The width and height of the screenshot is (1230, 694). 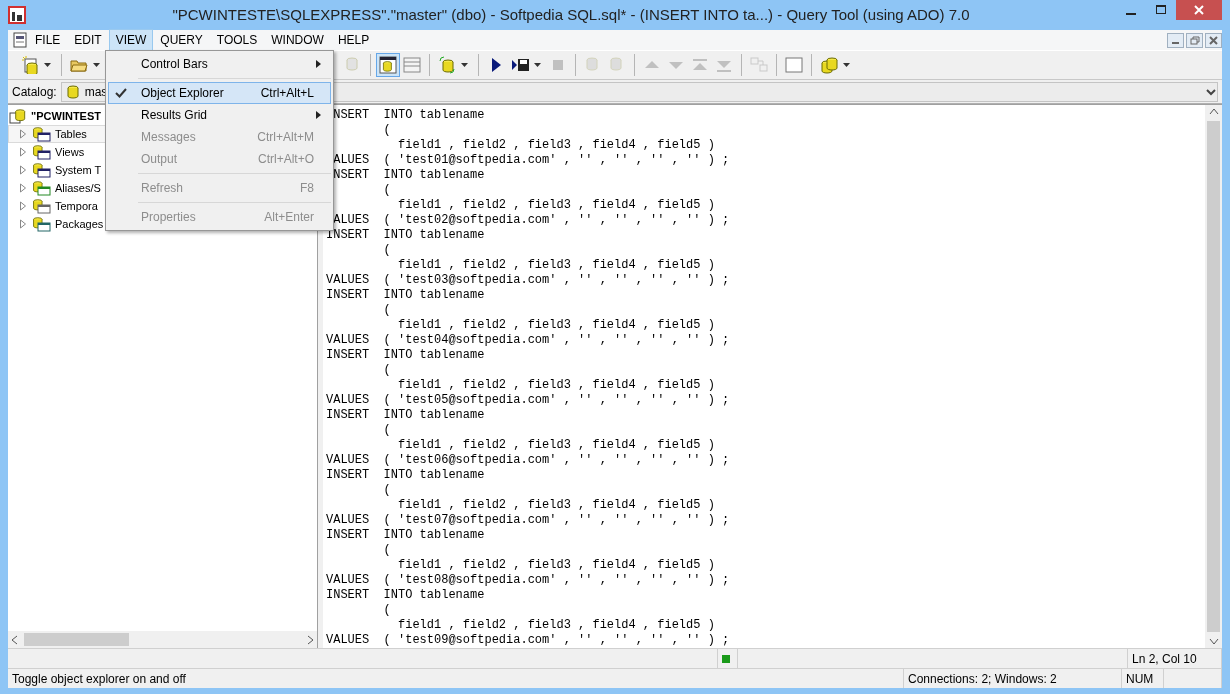 I want to click on num-lock-indicator: NUM, so click(x=1140, y=679).